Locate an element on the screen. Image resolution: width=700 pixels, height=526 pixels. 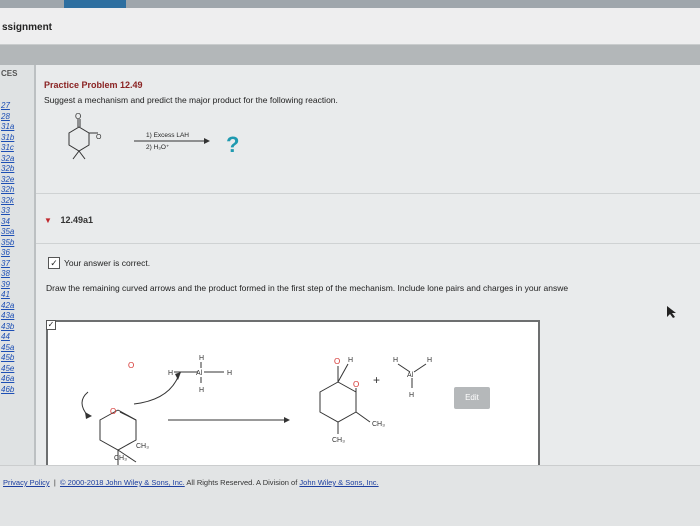
product-ch3-b: CH₃ is located at coordinates (338, 440).